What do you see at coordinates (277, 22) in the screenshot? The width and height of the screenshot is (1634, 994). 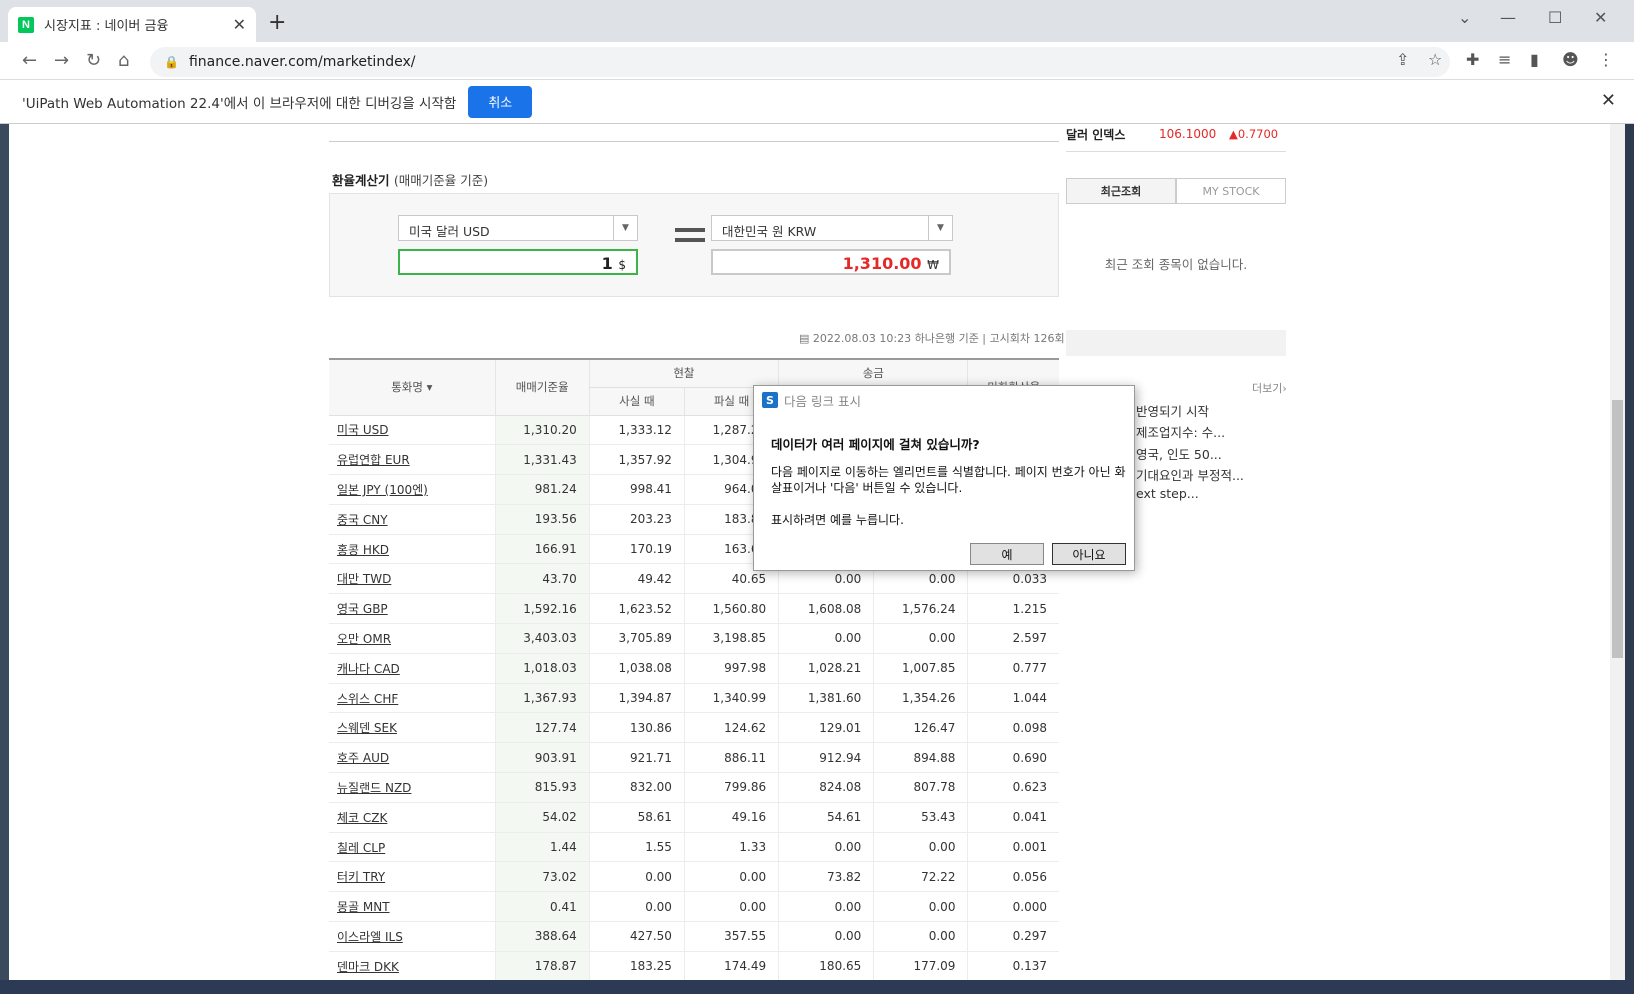 I see `new-tab-icon: +` at bounding box center [277, 22].